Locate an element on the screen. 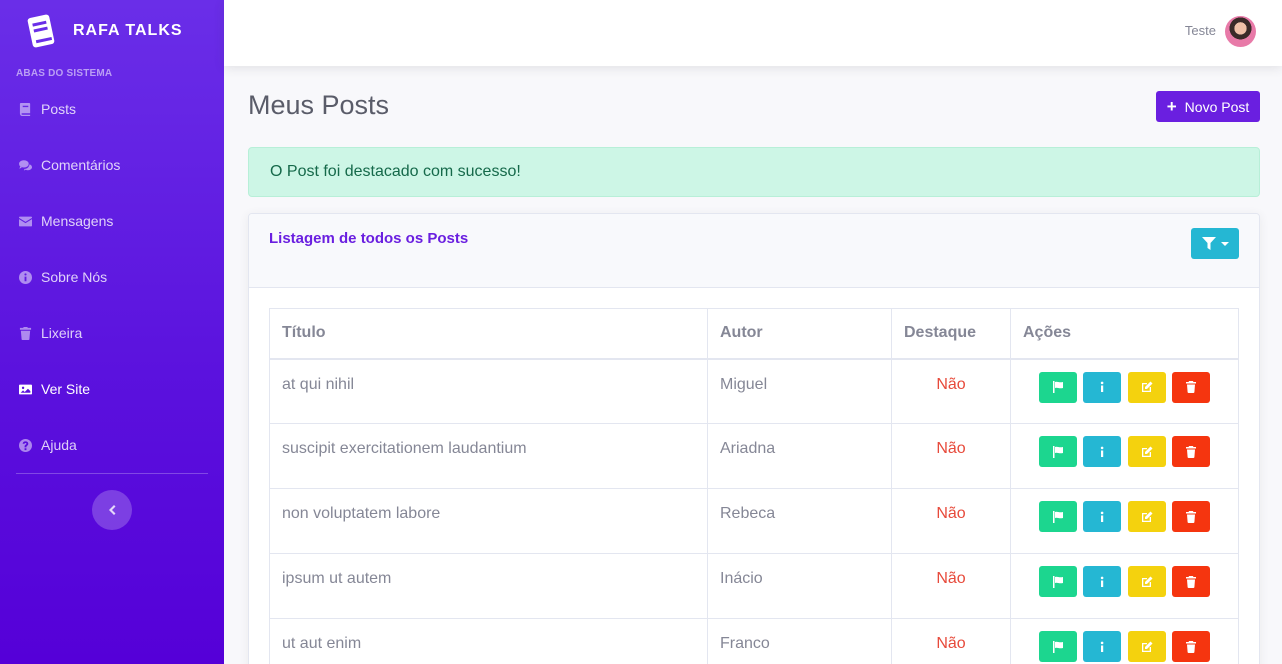 The height and width of the screenshot is (664, 1282). topbar: Teste is located at coordinates (753, 33).